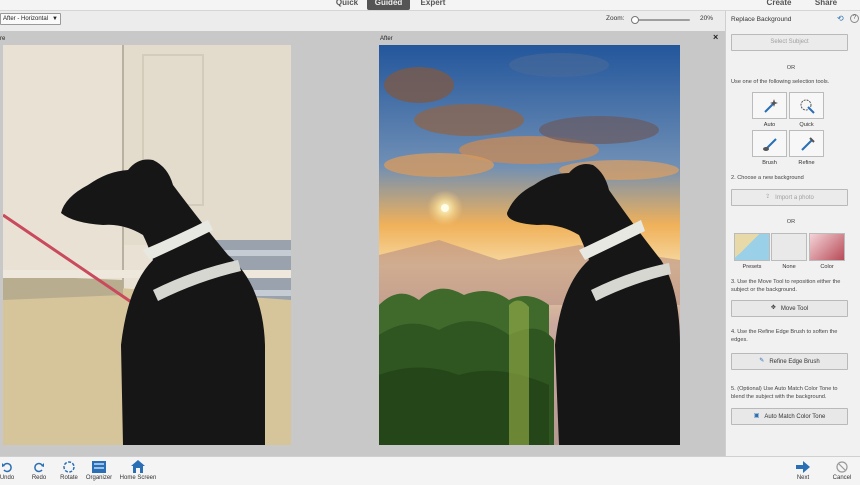  I want to click on rotate-icon, so click(69, 466).